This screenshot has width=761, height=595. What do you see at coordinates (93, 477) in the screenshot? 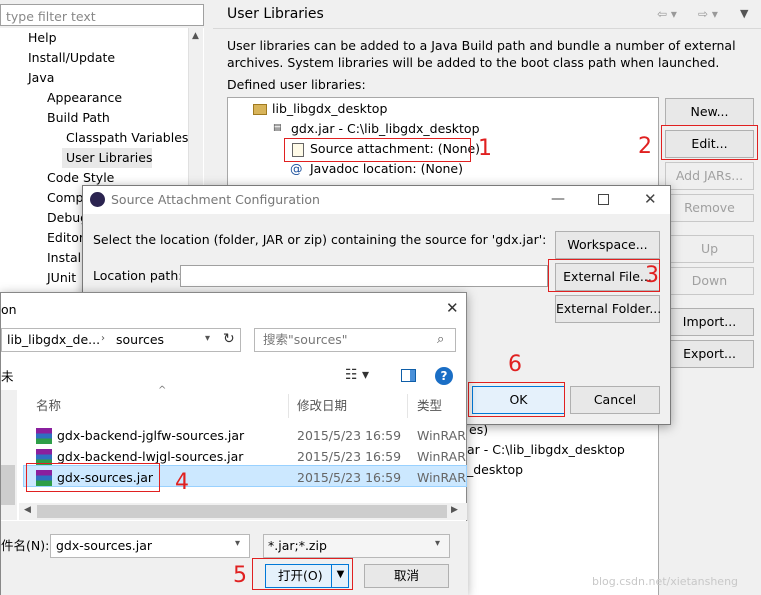
I see `step-4-highlight` at bounding box center [93, 477].